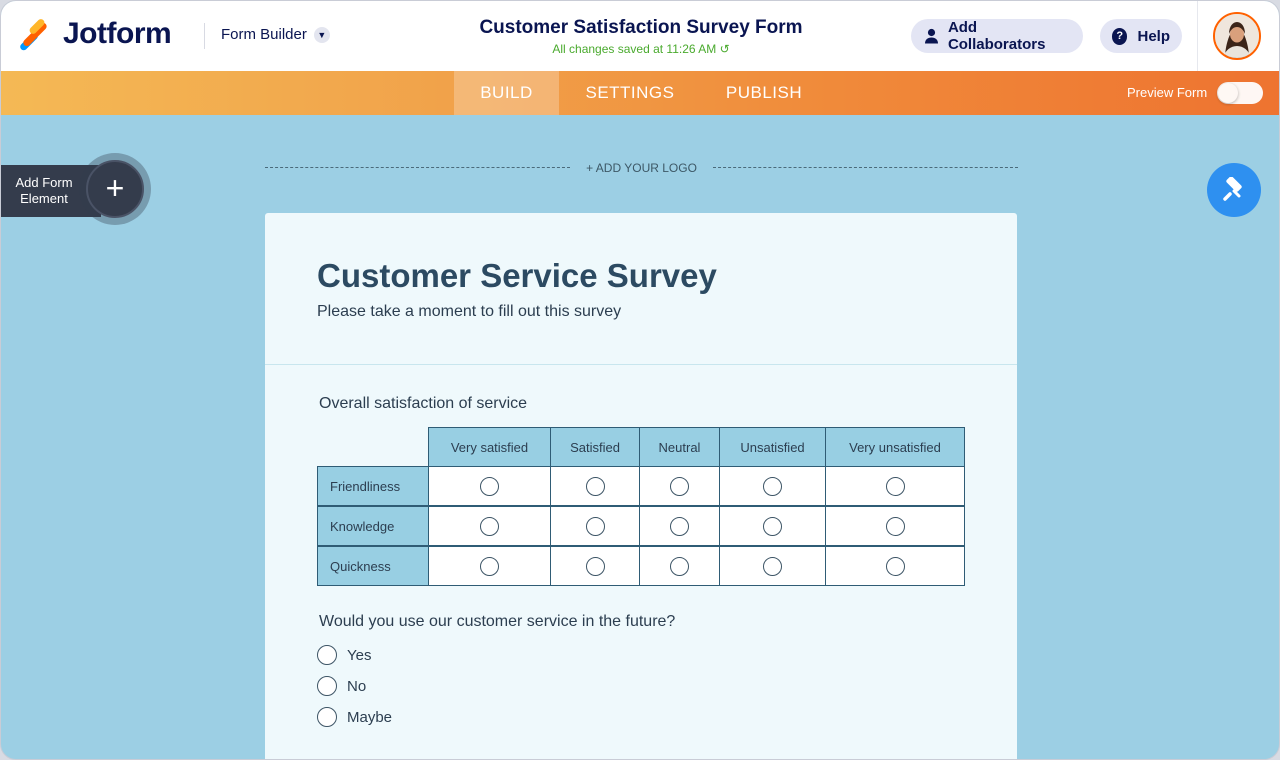 This screenshot has height=760, width=1280. Describe the element at coordinates (641, 168) in the screenshot. I see `add-logo-link: + ADD YOUR LOGO` at that location.